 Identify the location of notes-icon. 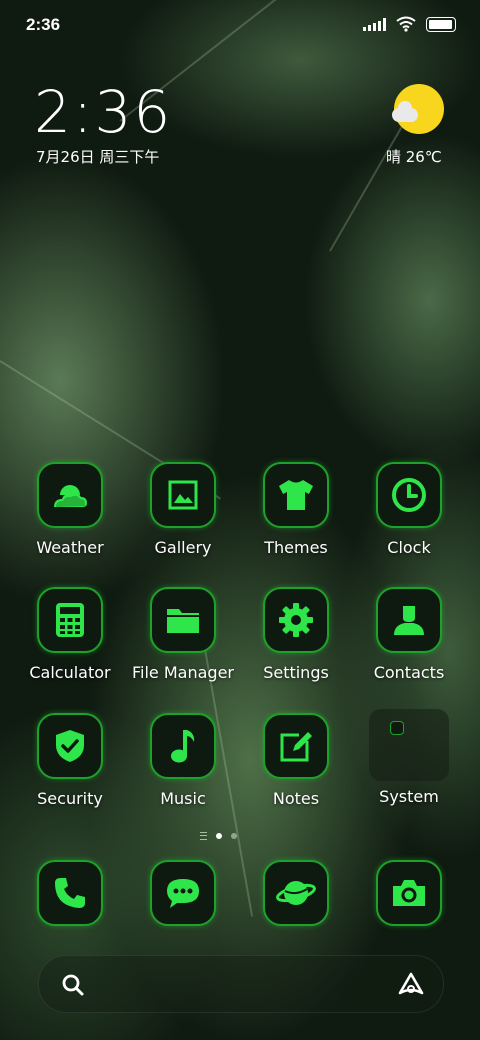
(296, 746).